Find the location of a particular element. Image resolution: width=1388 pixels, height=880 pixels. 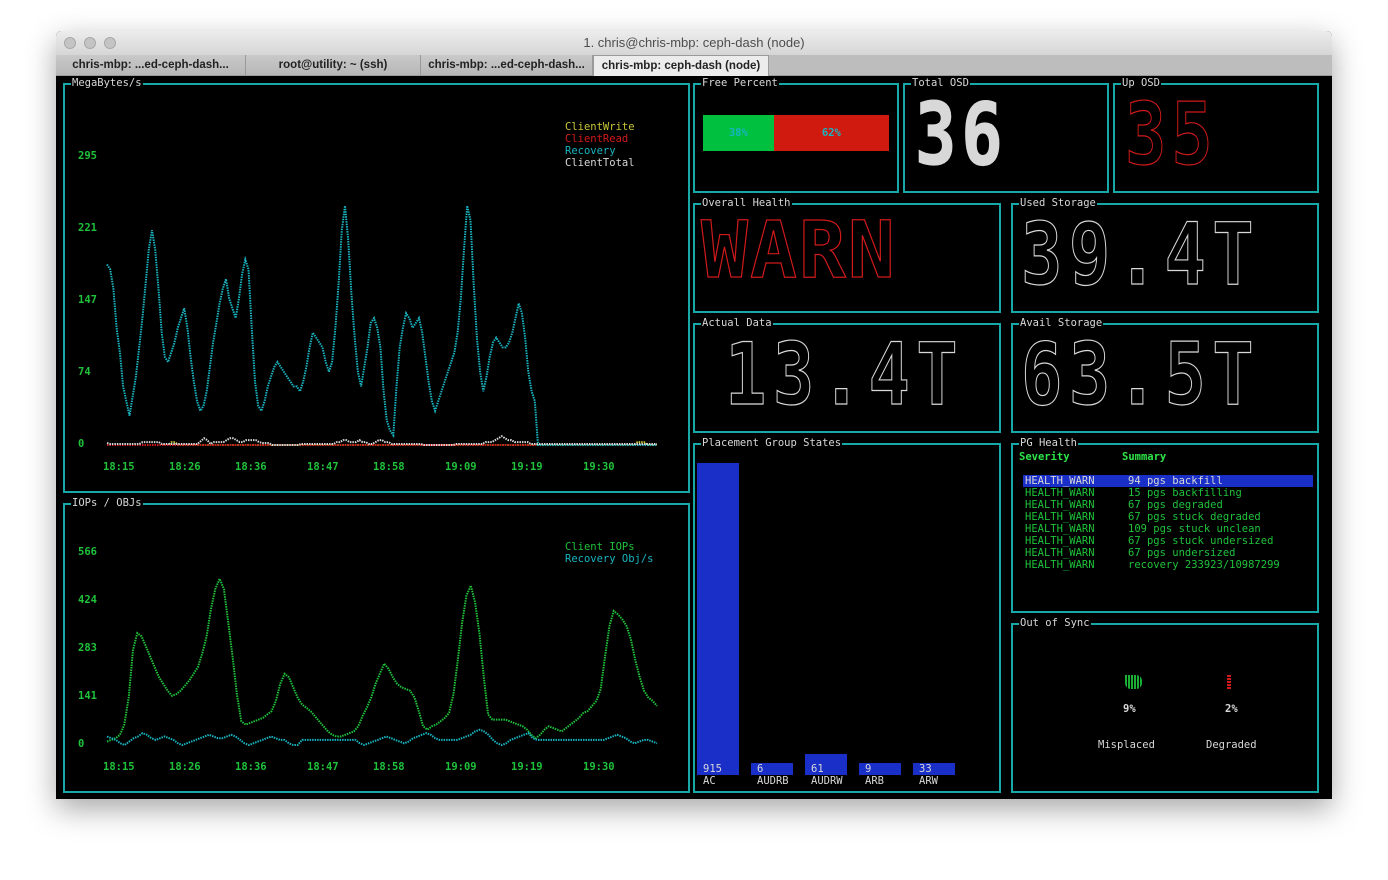

pg-health-row: HEALTH_WARN 94 pgs backfill is located at coordinates (1168, 481).